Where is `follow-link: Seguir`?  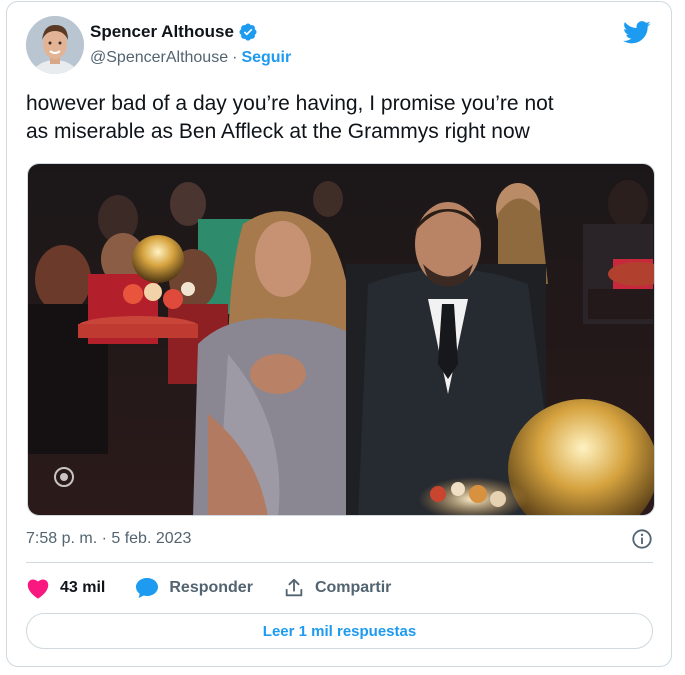
follow-link: Seguir is located at coordinates (266, 58).